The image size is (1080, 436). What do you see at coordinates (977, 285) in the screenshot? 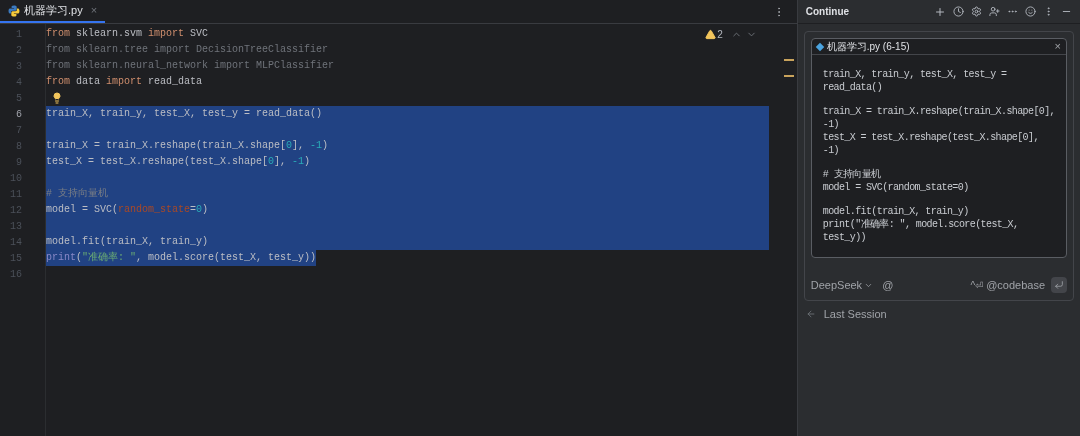
I see `shortcut-hint: ^⏎` at bounding box center [977, 285].